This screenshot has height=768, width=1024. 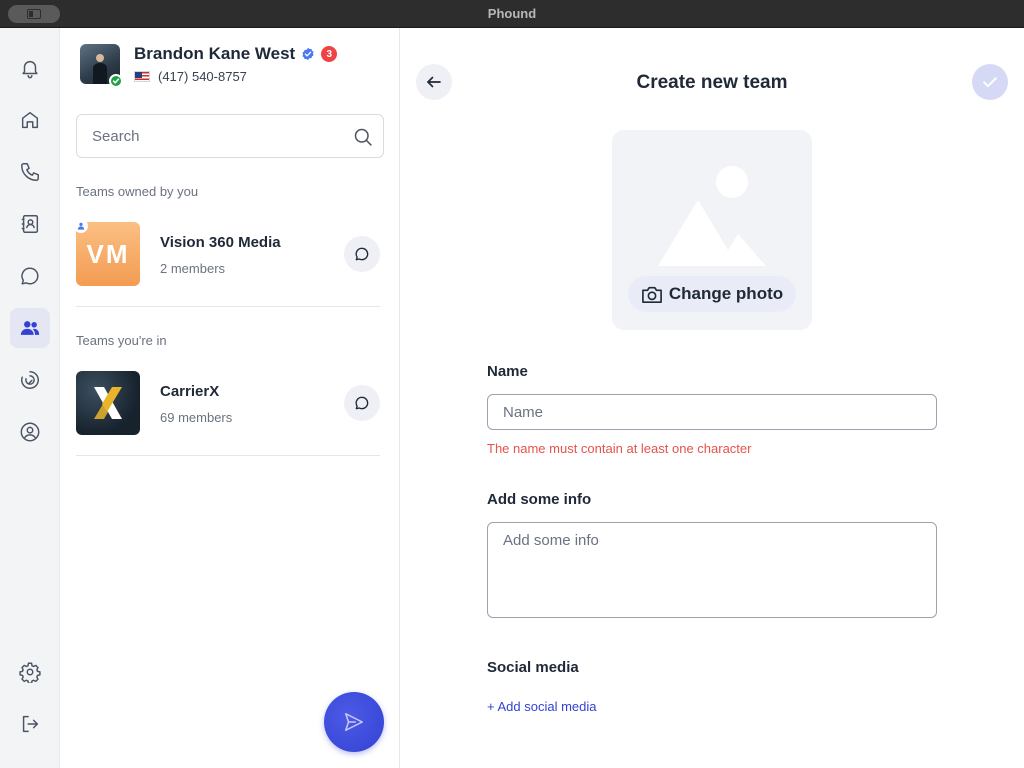 I want to click on online-status-badge, so click(x=116, y=81).